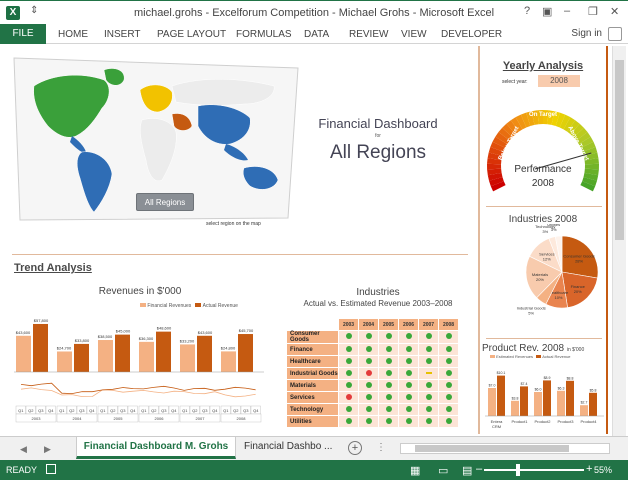  I want to click on product-label-estimated: $6.0, so click(538, 390).